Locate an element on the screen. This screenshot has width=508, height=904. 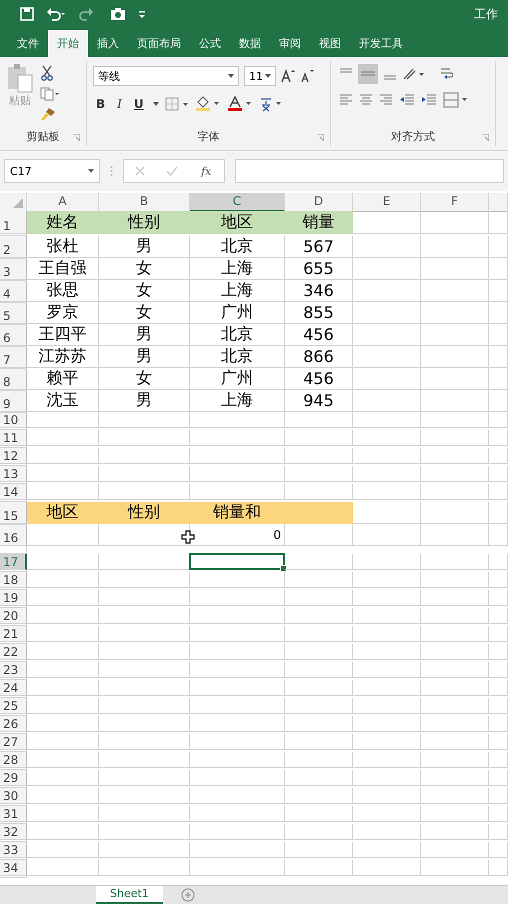
row-header: 10 is located at coordinates (13, 420).